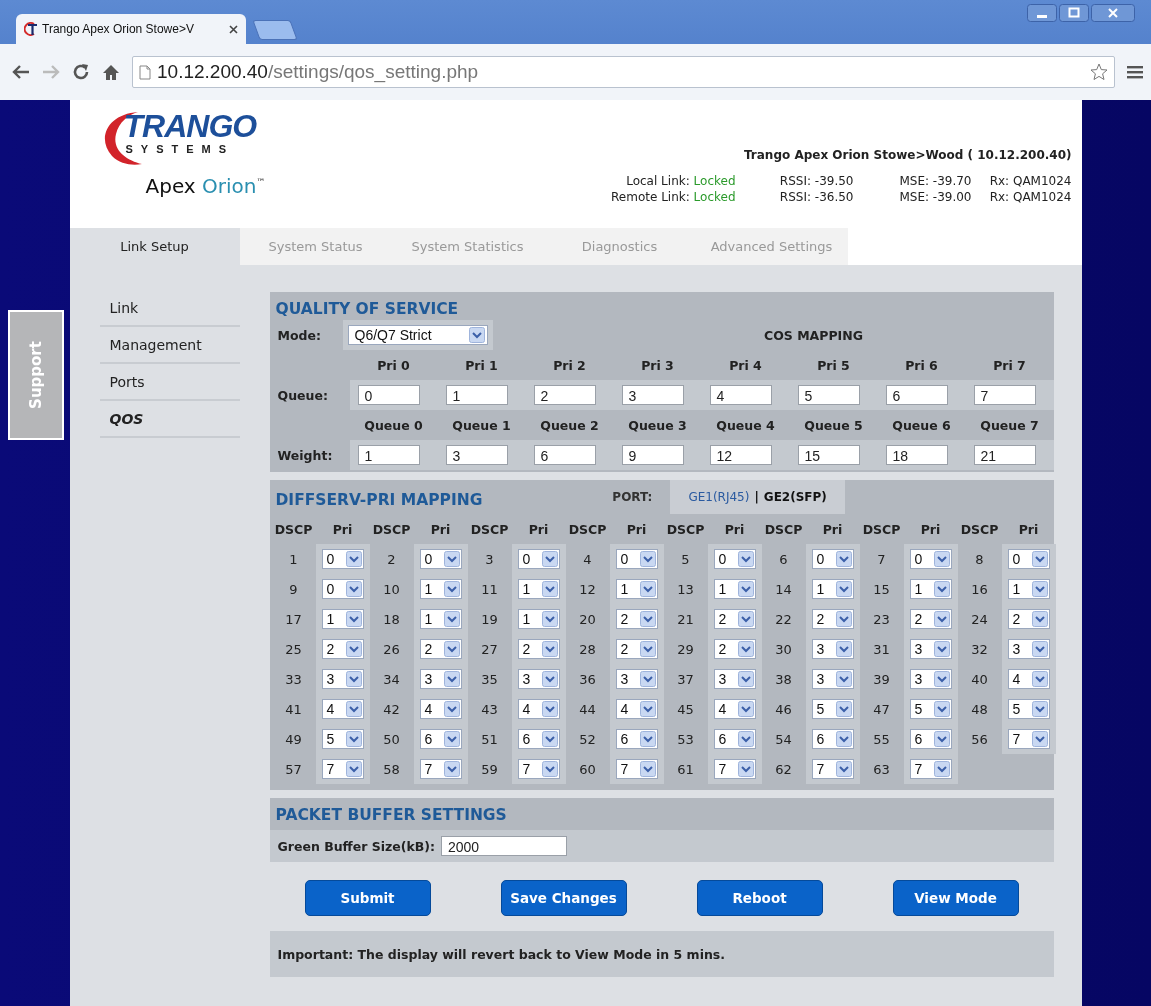 Image resolution: width=1151 pixels, height=1006 pixels. I want to click on back-icon, so click(21, 72).